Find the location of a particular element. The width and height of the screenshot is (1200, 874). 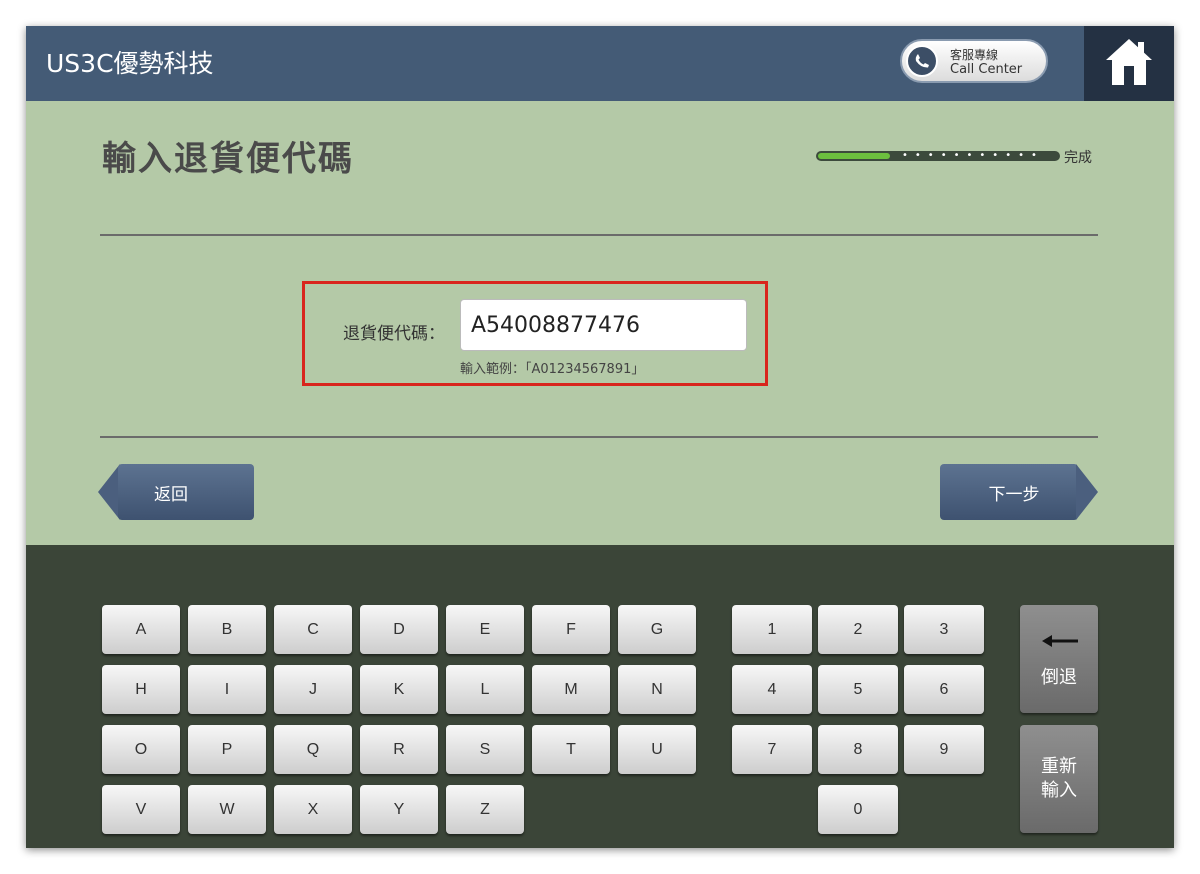

bottom-divider is located at coordinates (599, 437).